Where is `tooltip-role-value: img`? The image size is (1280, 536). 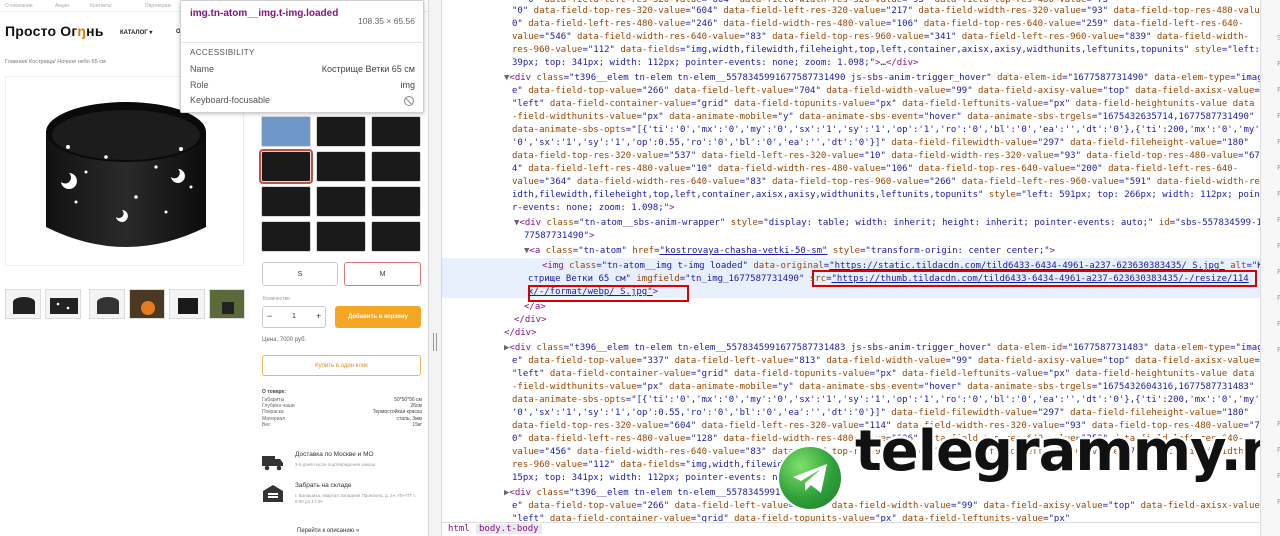
tooltip-role-value: img is located at coordinates (407, 85).